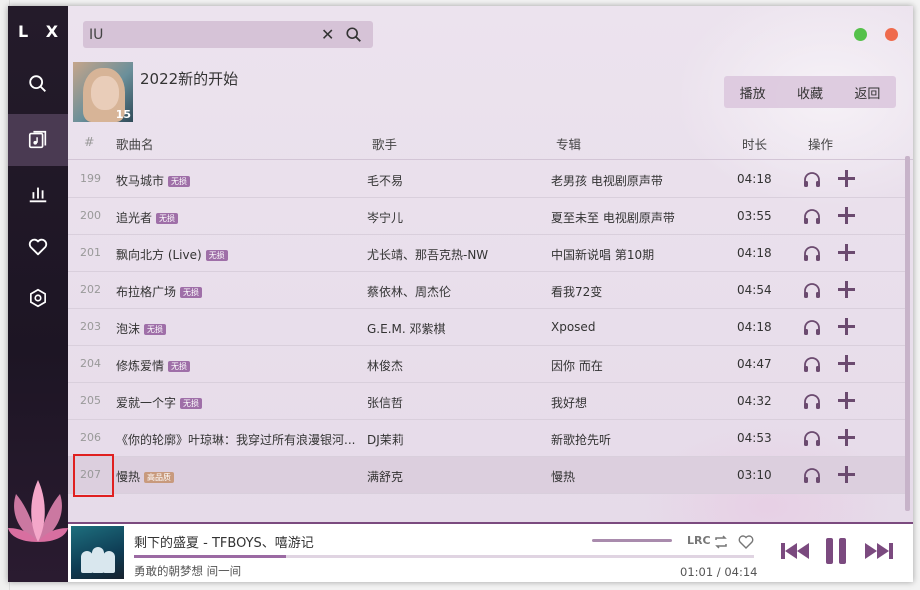 The width and height of the screenshot is (920, 590). I want to click on song-album: 夏至未至 电视剧原声带, so click(633, 217).